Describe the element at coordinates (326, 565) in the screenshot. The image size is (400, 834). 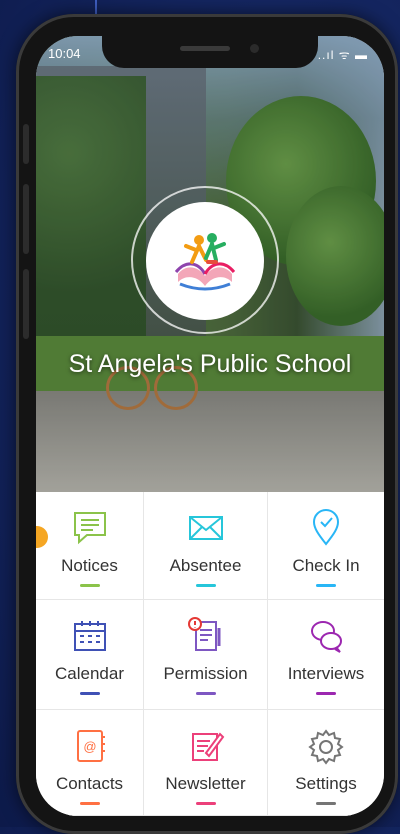
I see `menu-label-checkin: Check In` at that location.